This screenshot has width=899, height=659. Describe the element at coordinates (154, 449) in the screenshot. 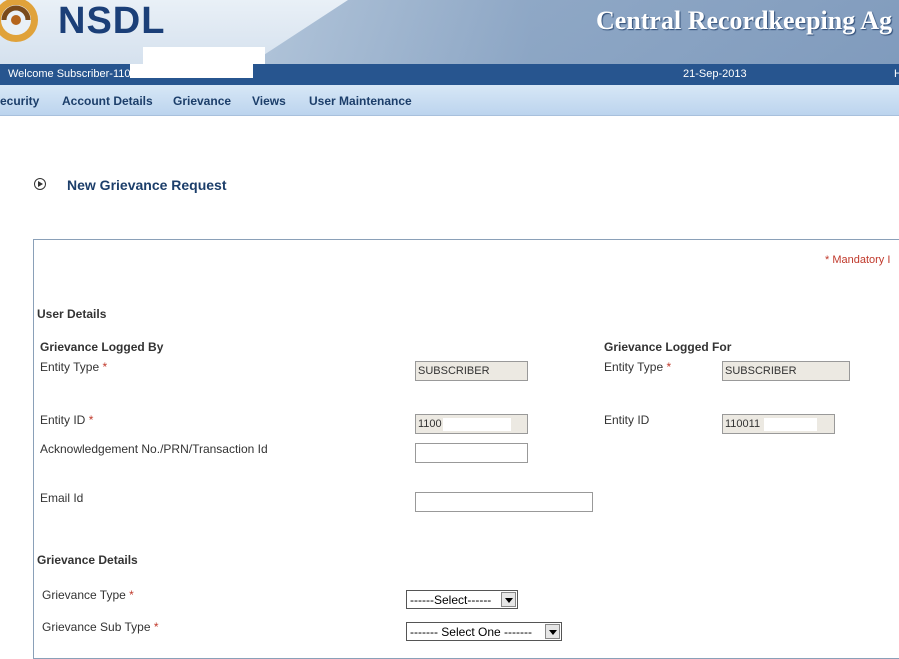

I see `ack-label: Acknowledgement No./PRN/Transaction Id` at that location.